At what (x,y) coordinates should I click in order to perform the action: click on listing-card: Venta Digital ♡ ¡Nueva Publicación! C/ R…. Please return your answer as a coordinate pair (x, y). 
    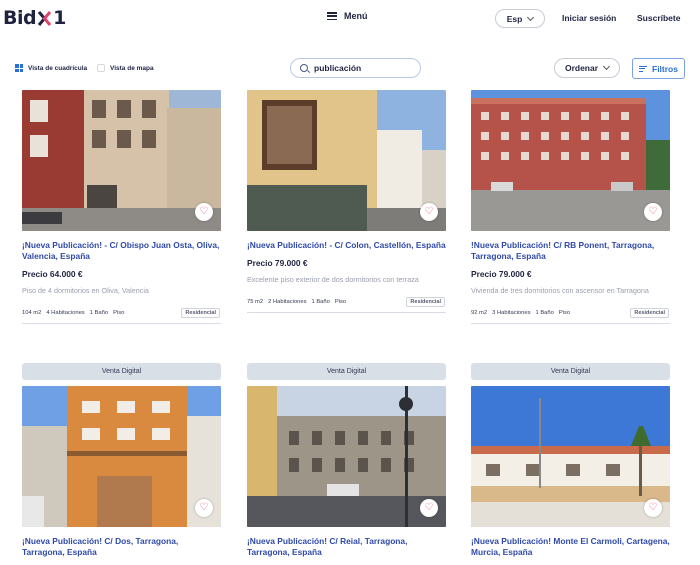
    Looking at the image, I should click on (346, 460).